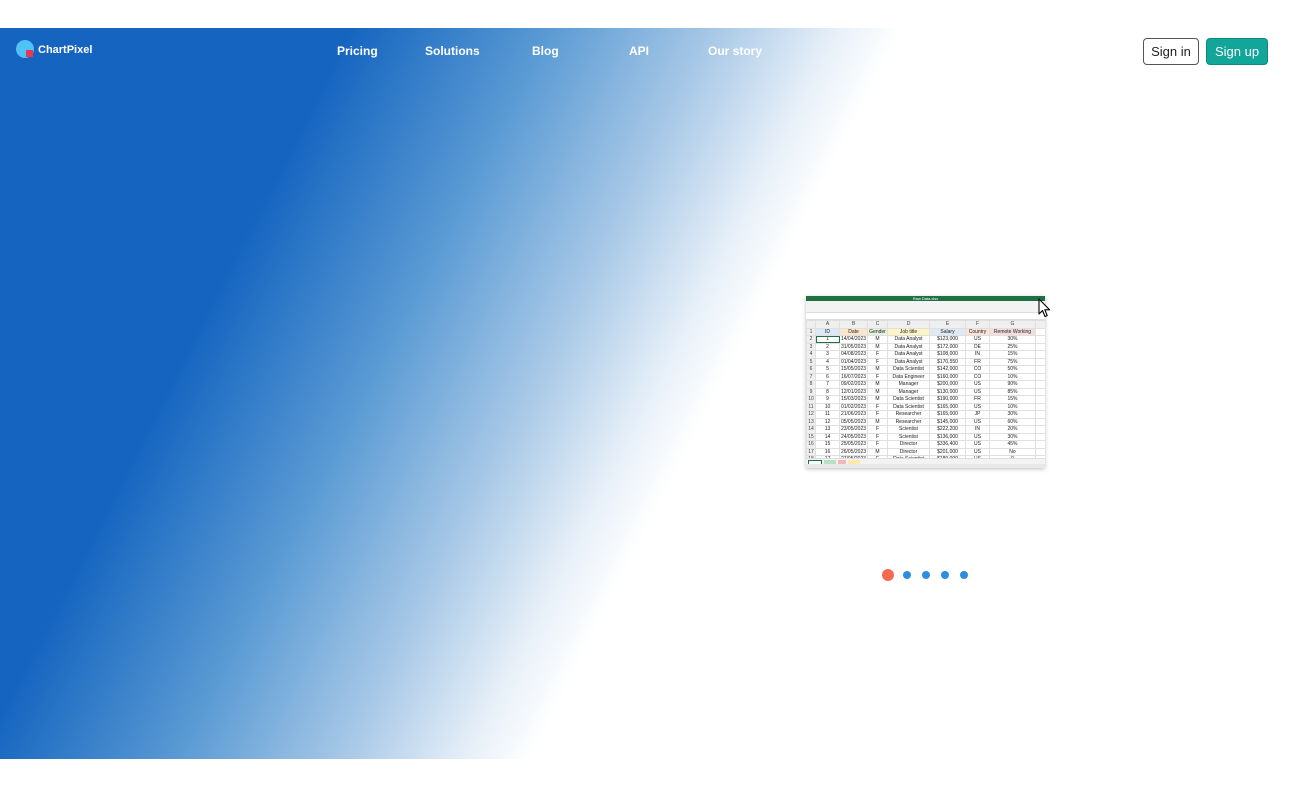 Image resolution: width=1300 pixels, height=788 pixels. Describe the element at coordinates (853, 414) in the screenshot. I see `spreadsheet-cell: 21/06/2023` at that location.